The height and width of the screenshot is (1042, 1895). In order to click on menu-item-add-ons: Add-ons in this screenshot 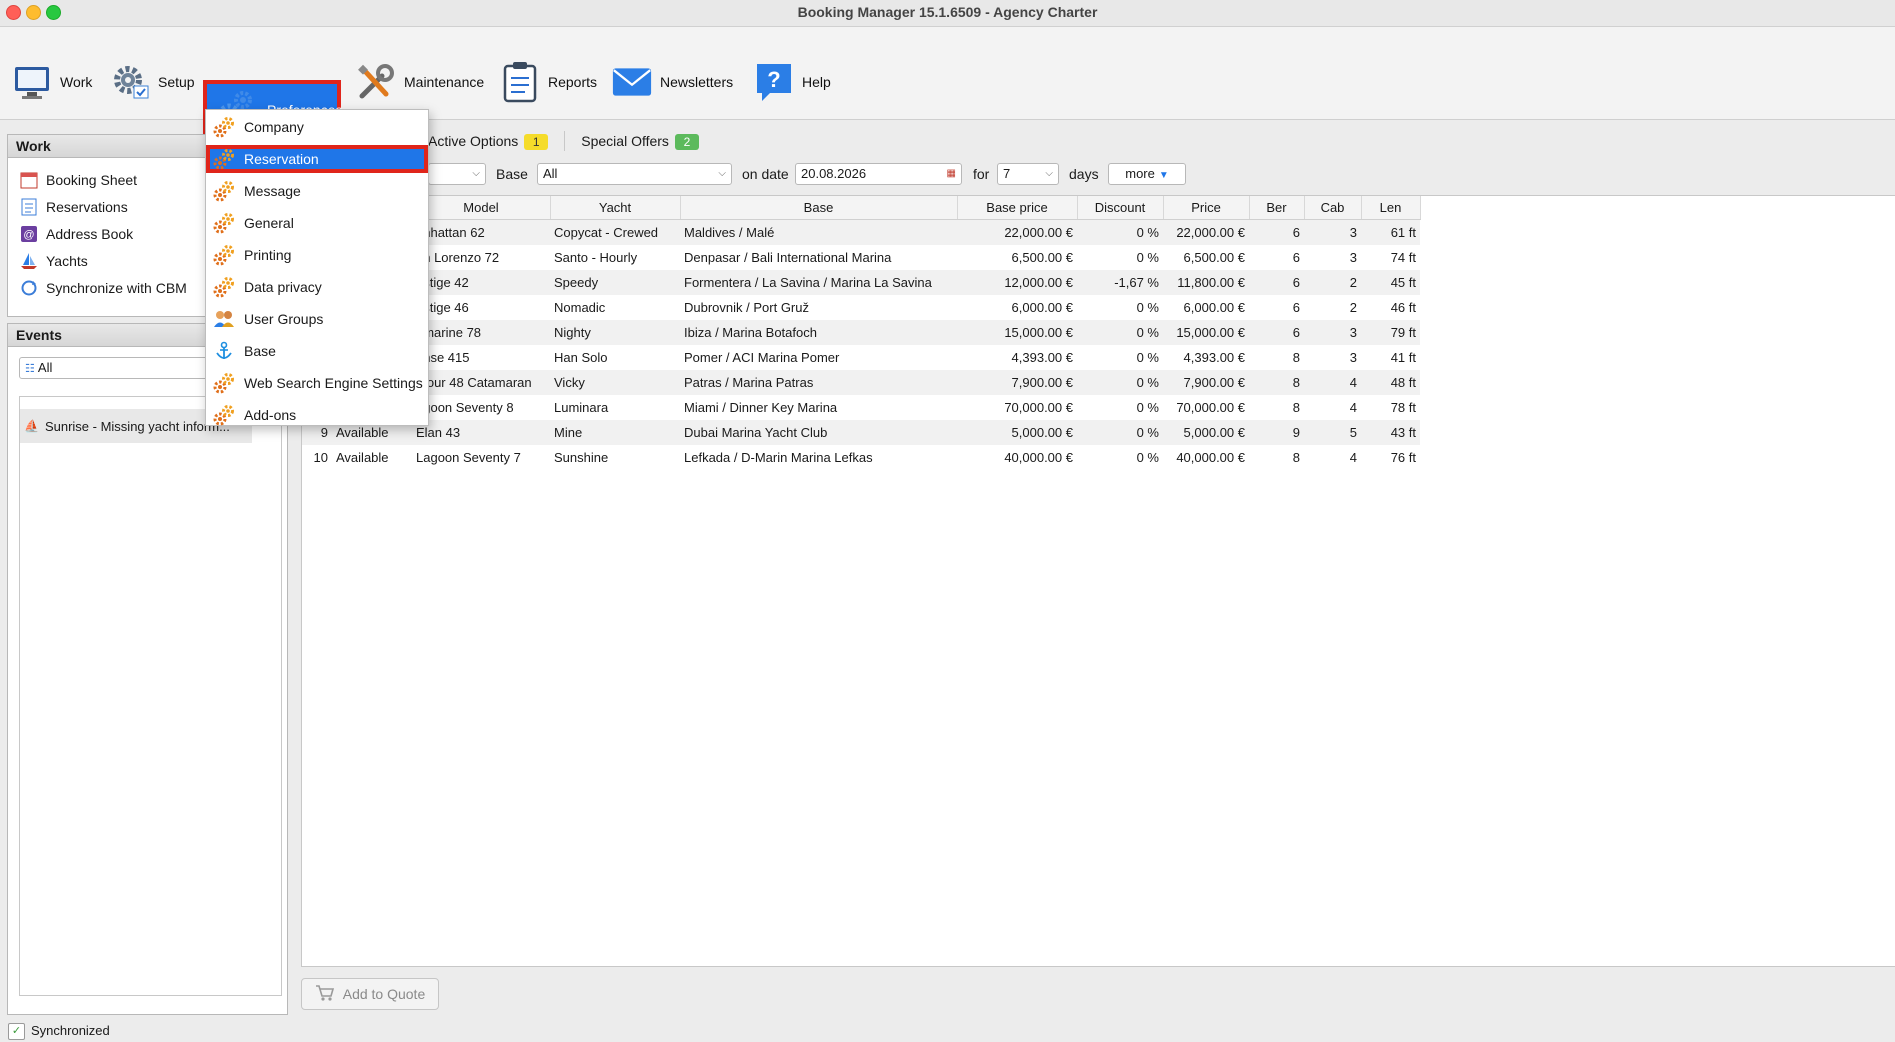, I will do `click(317, 415)`.